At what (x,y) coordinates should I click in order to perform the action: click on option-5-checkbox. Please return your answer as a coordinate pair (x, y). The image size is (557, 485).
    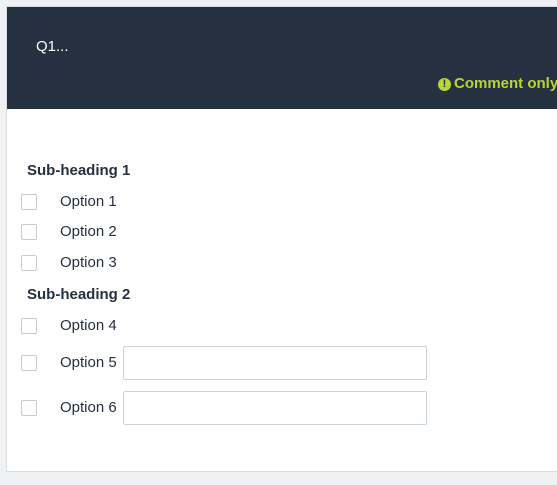
    Looking at the image, I should click on (29, 363).